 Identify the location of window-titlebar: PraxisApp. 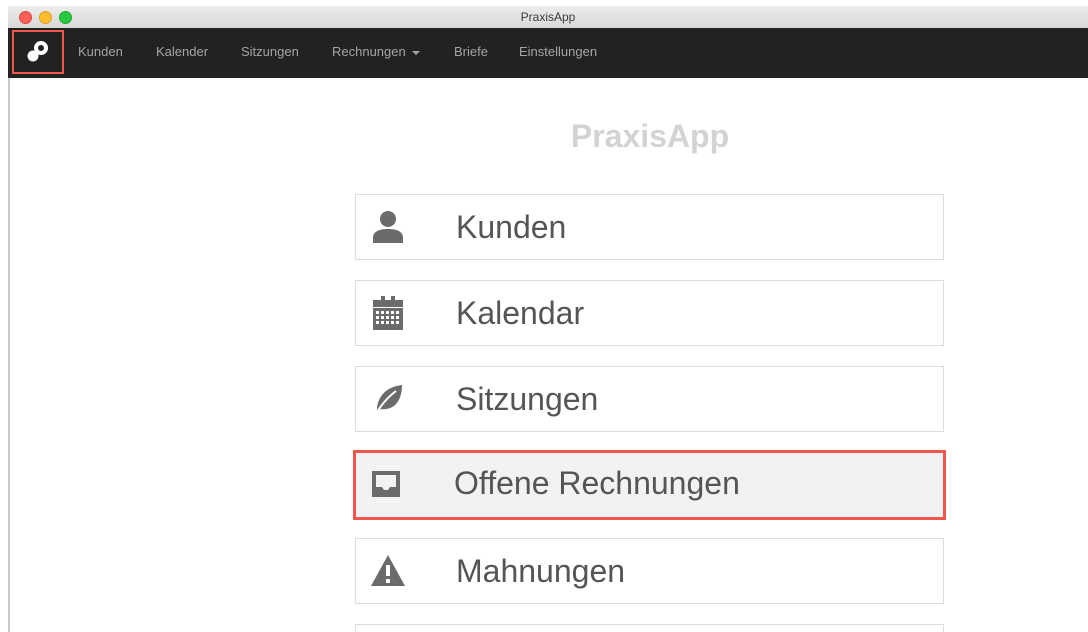
(548, 17).